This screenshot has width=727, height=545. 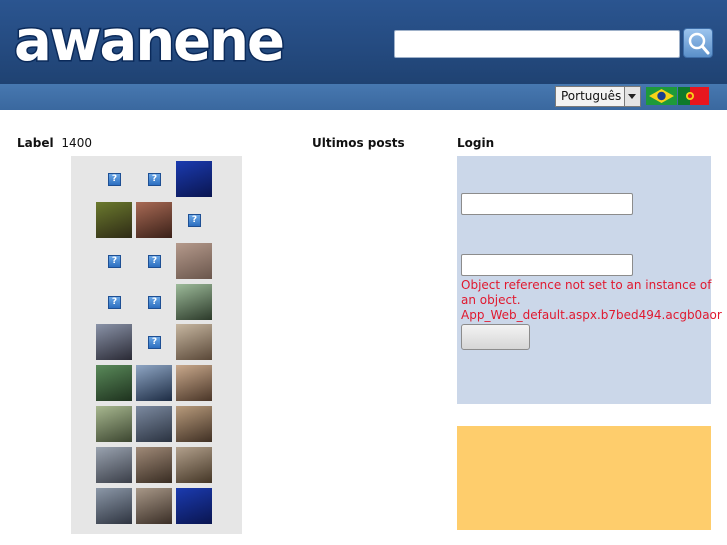 I want to click on login-submit-button, so click(x=495, y=337).